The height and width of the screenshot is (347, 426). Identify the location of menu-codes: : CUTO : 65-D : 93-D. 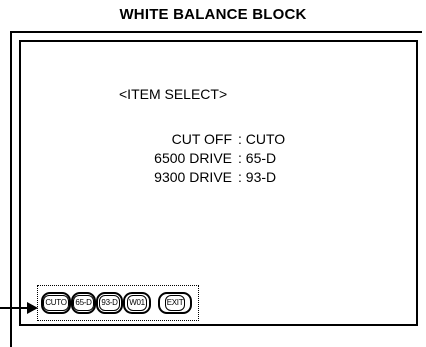
(261, 158).